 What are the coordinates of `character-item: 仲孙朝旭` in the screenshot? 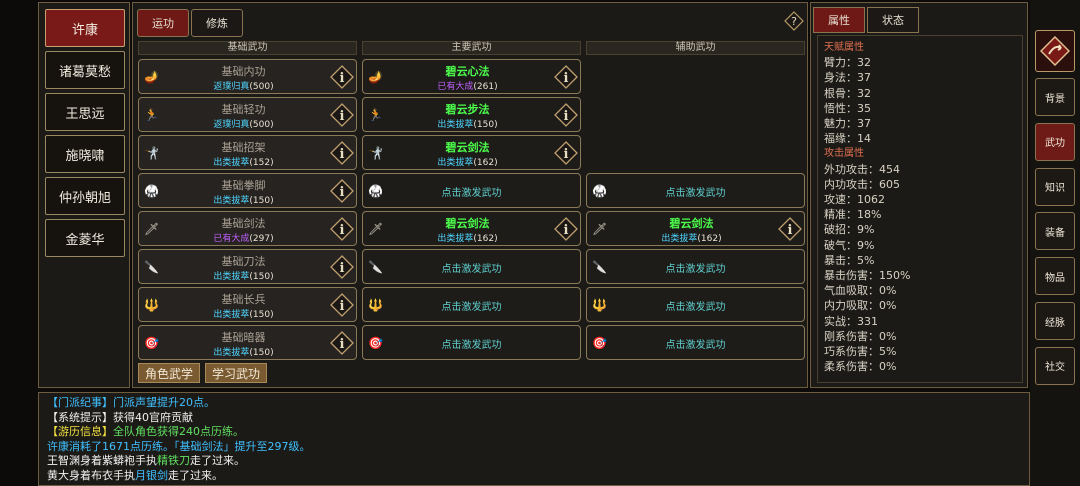 It's located at (85, 196).